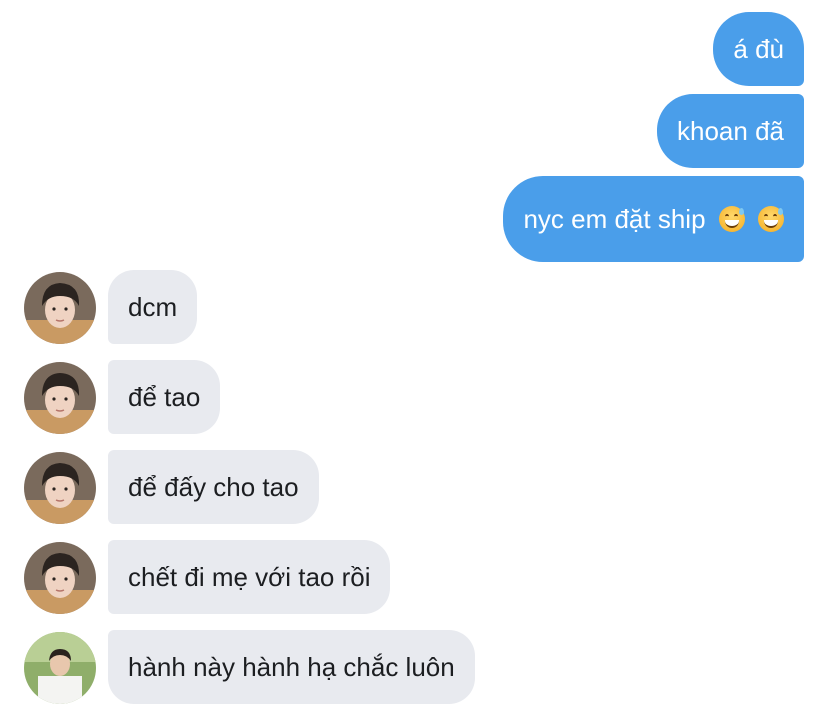  I want to click on message-text: khoan đã, so click(730, 131).